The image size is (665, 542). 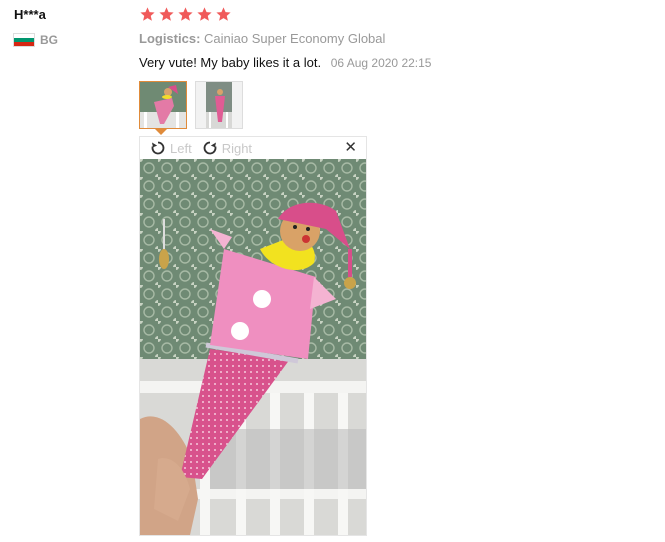 What do you see at coordinates (381, 63) in the screenshot?
I see `review-date: 06 Aug 2020 22:15` at bounding box center [381, 63].